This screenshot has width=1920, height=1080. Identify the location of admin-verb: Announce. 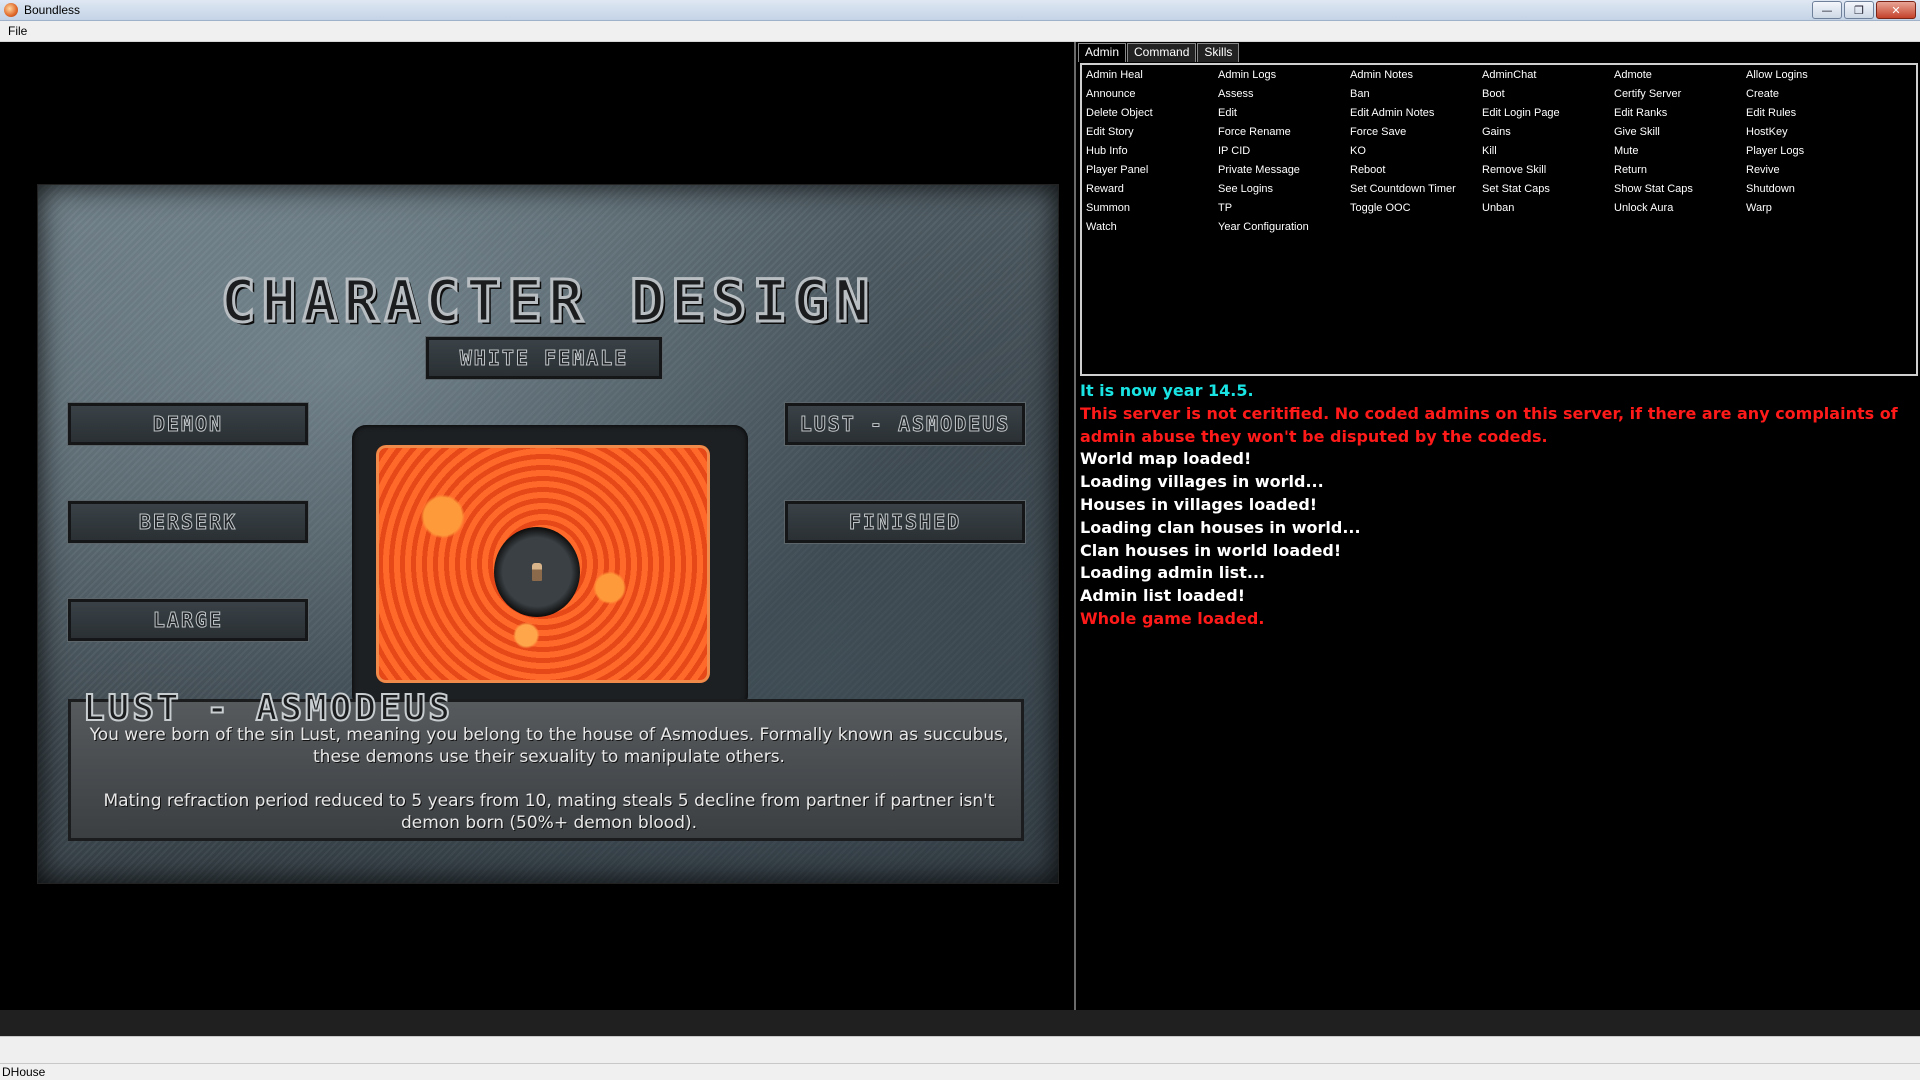
(1152, 97).